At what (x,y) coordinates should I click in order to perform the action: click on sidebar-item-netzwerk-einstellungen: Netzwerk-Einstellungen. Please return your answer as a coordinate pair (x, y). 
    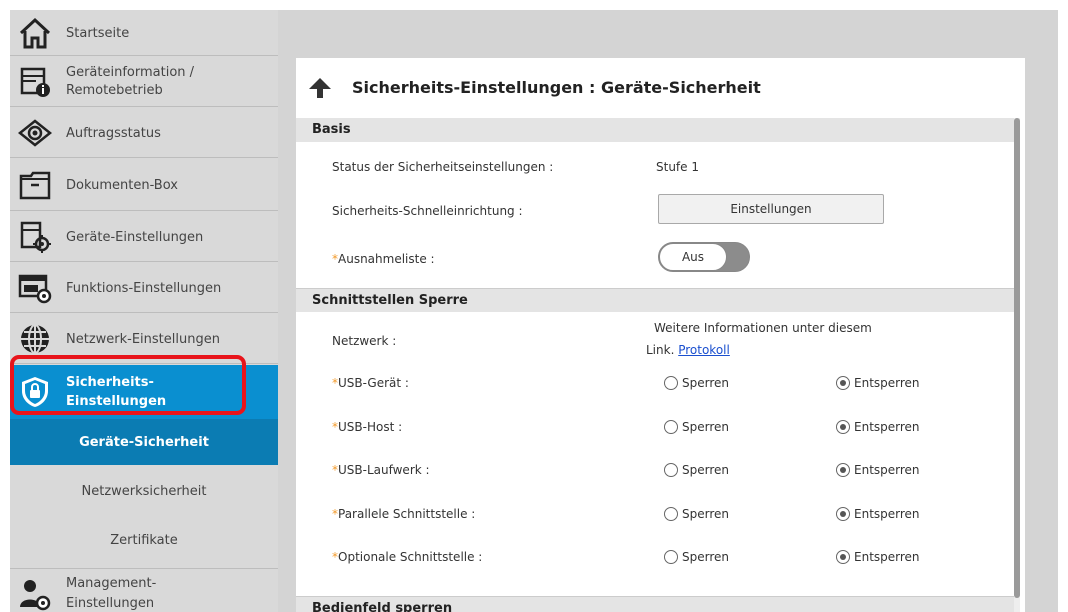
    Looking at the image, I should click on (144, 339).